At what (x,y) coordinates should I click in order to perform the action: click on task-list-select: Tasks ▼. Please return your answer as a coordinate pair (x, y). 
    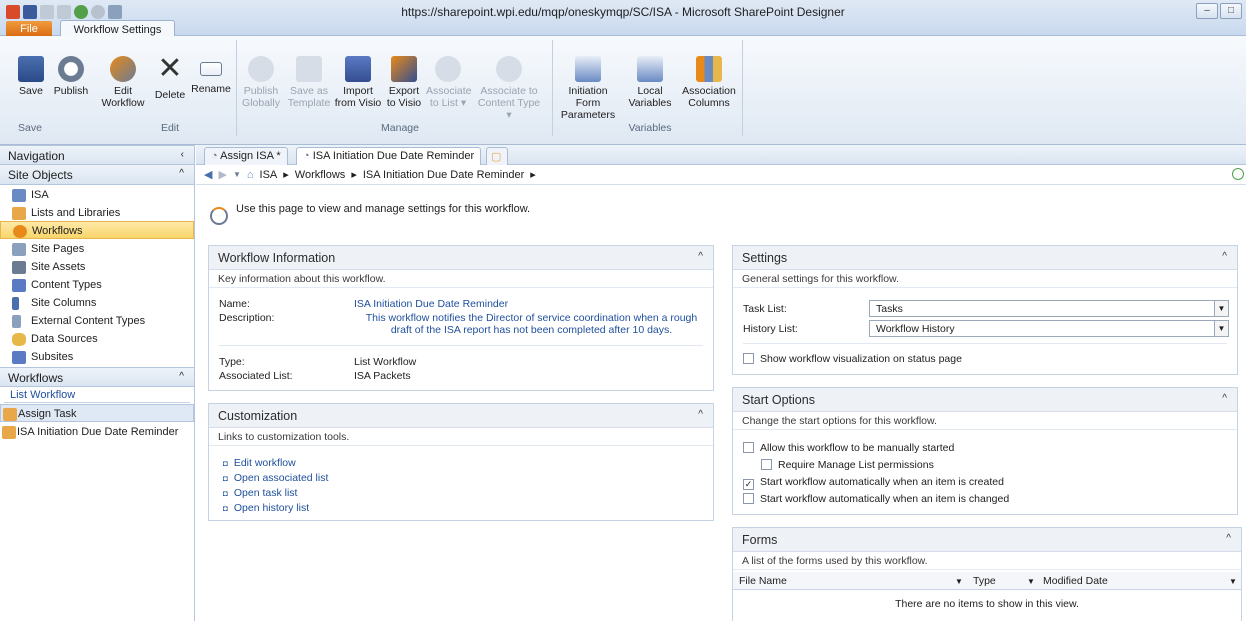
    Looking at the image, I should click on (1049, 308).